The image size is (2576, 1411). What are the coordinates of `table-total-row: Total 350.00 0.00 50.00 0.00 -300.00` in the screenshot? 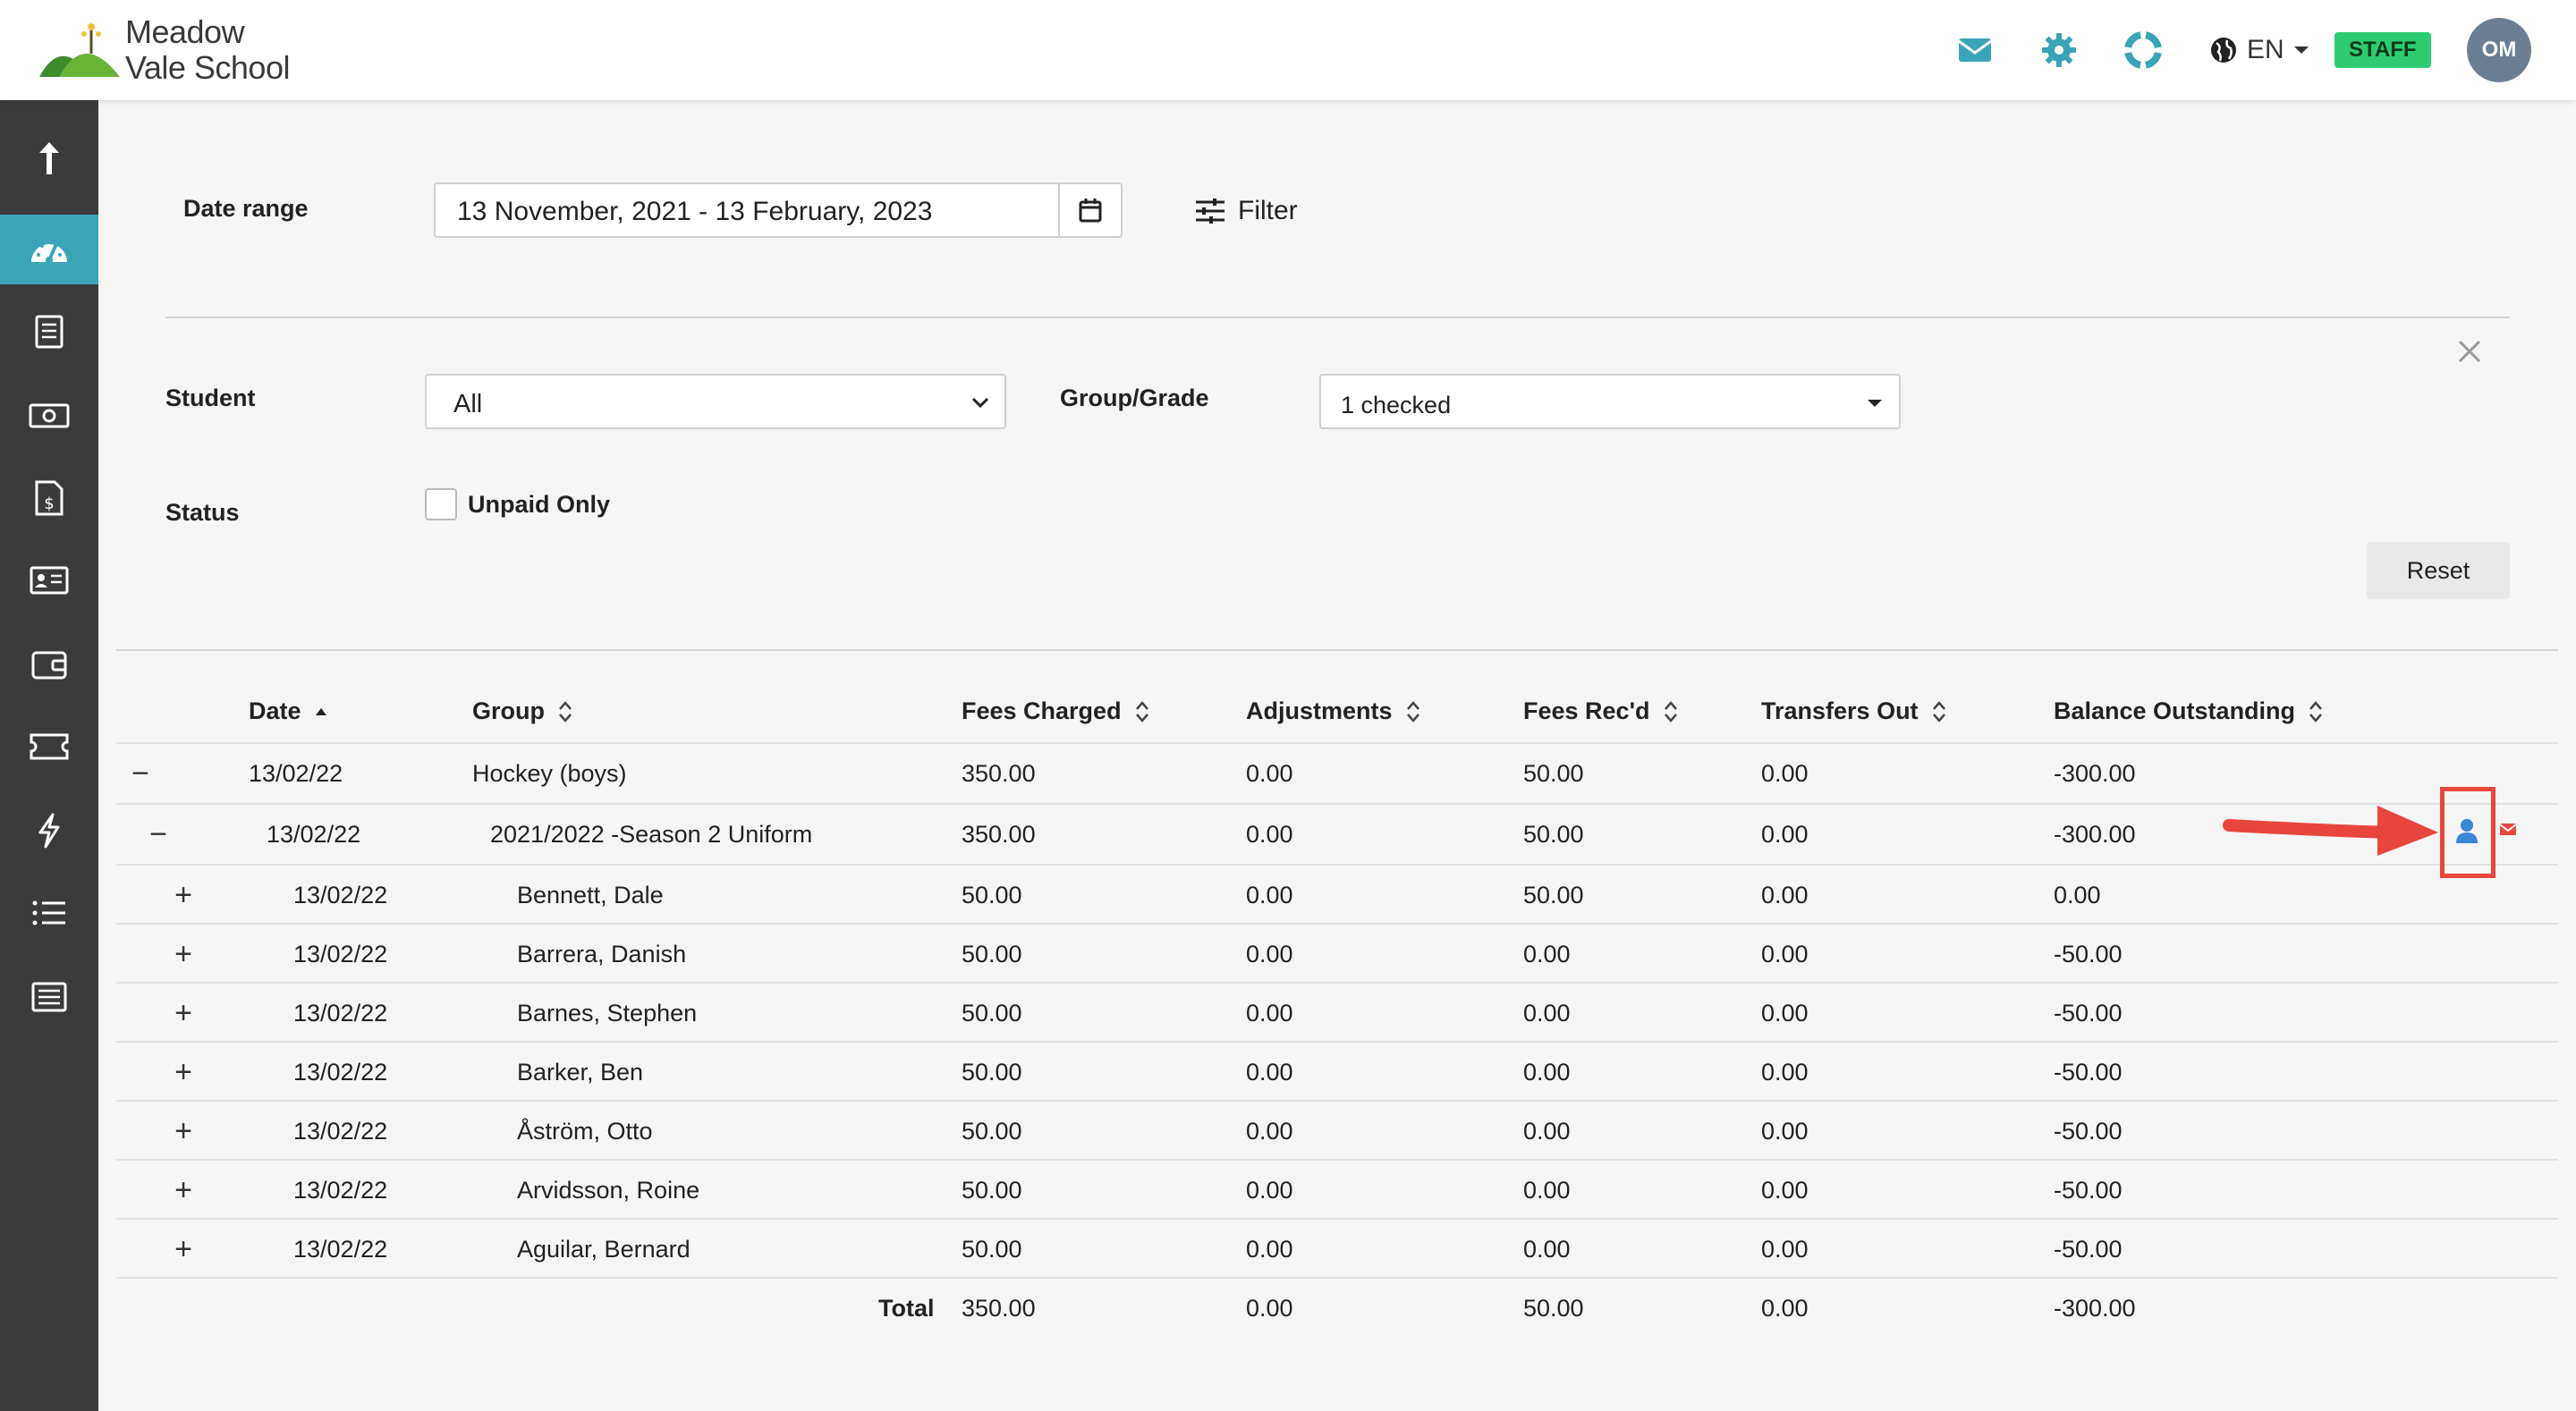 It's located at (1337, 1308).